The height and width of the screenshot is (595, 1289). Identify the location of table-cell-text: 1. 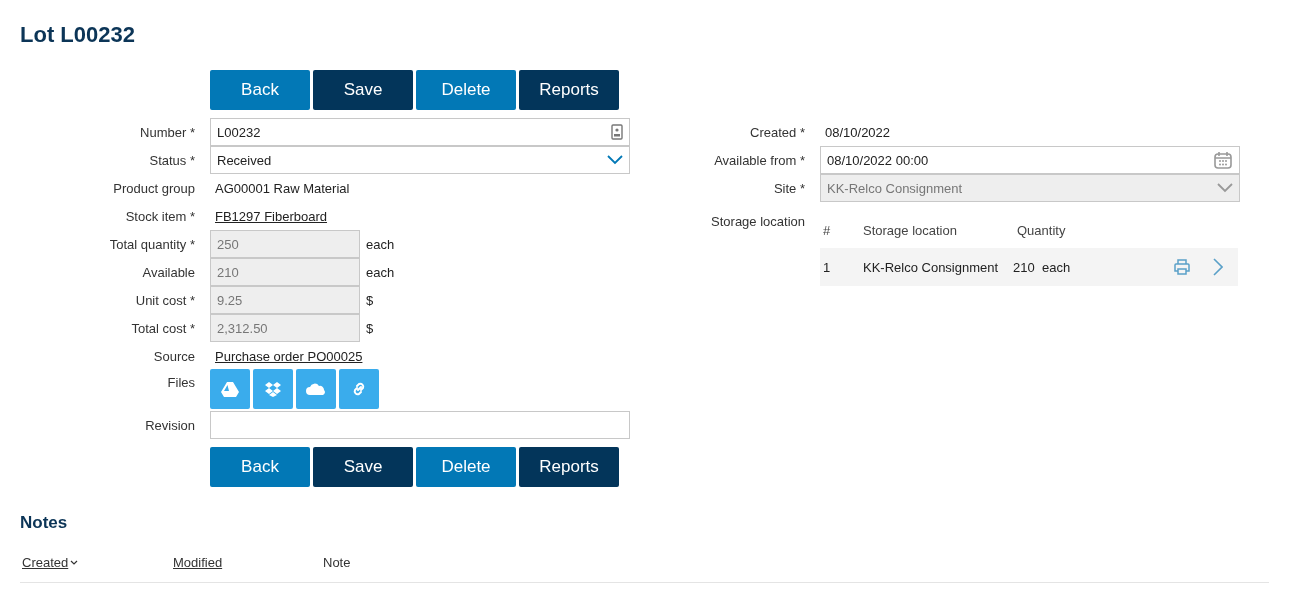
(827, 267).